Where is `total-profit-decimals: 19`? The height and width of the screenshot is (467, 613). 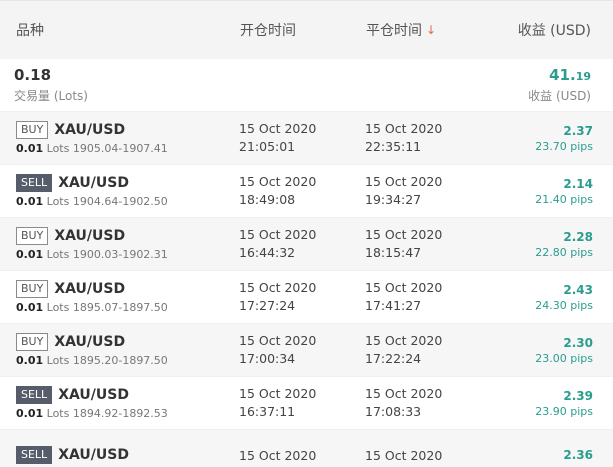
total-profit-decimals: 19 is located at coordinates (583, 76).